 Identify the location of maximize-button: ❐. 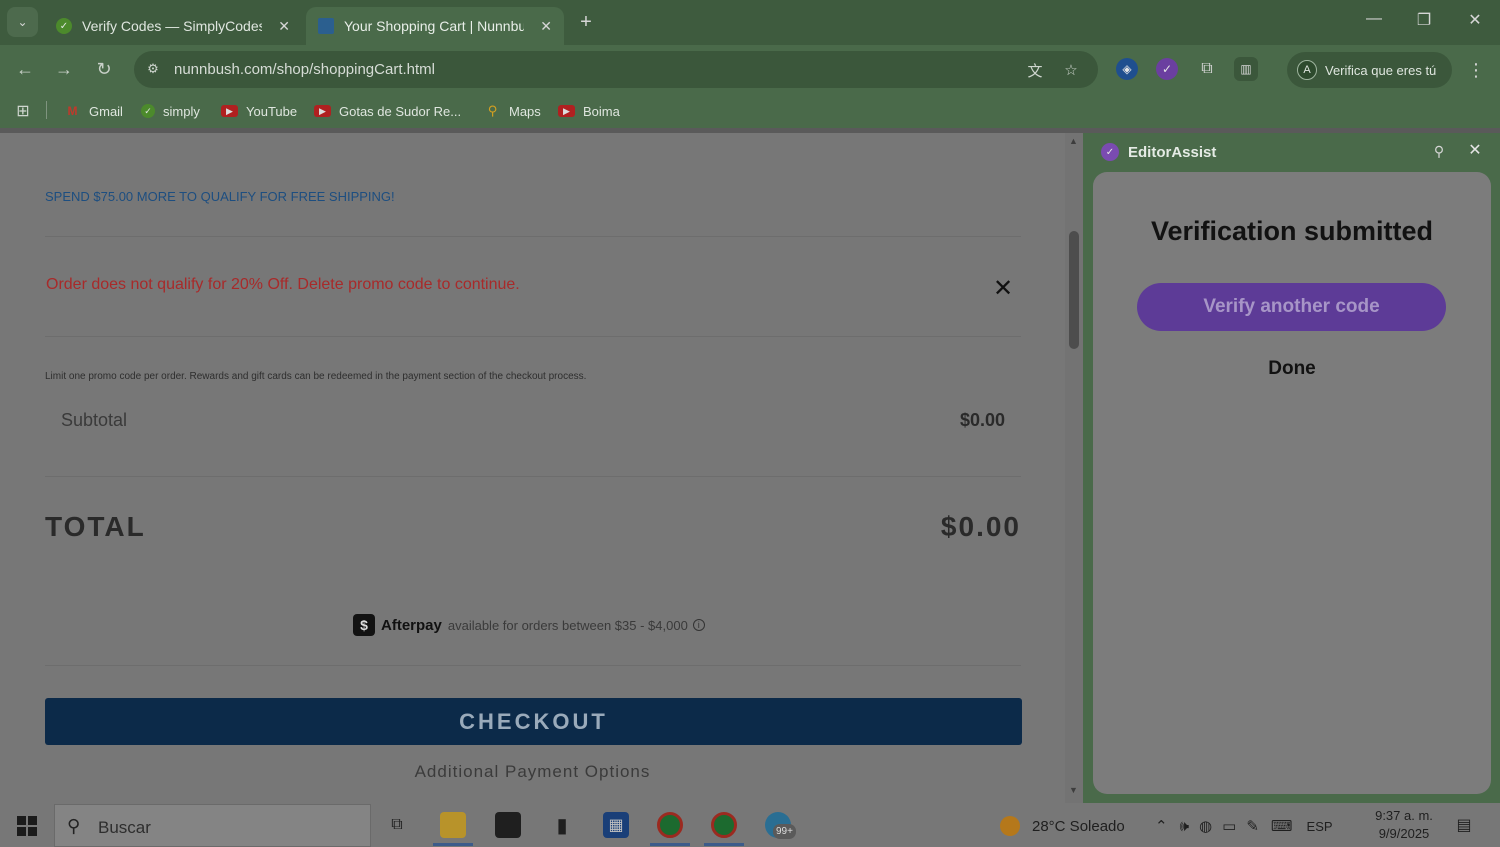
(1424, 20).